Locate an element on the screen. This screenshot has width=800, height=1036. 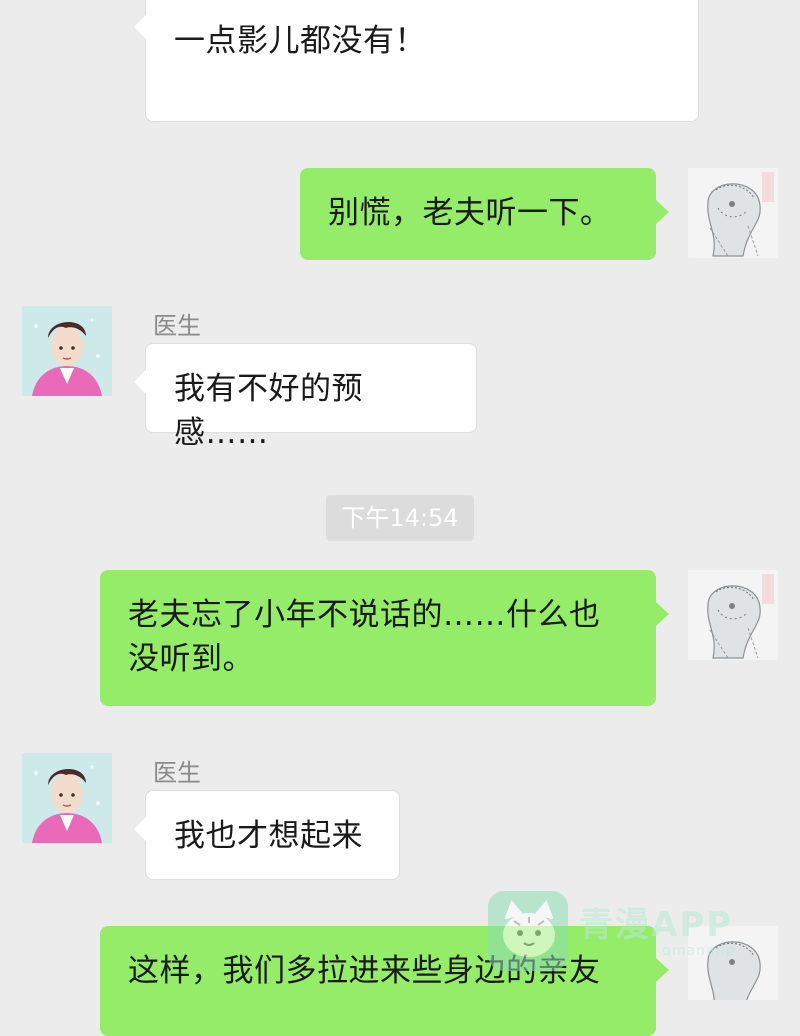
message-bubble-outgoing: 老夫忘了小年不说话的……什么也没听到。 is located at coordinates (384, 638).